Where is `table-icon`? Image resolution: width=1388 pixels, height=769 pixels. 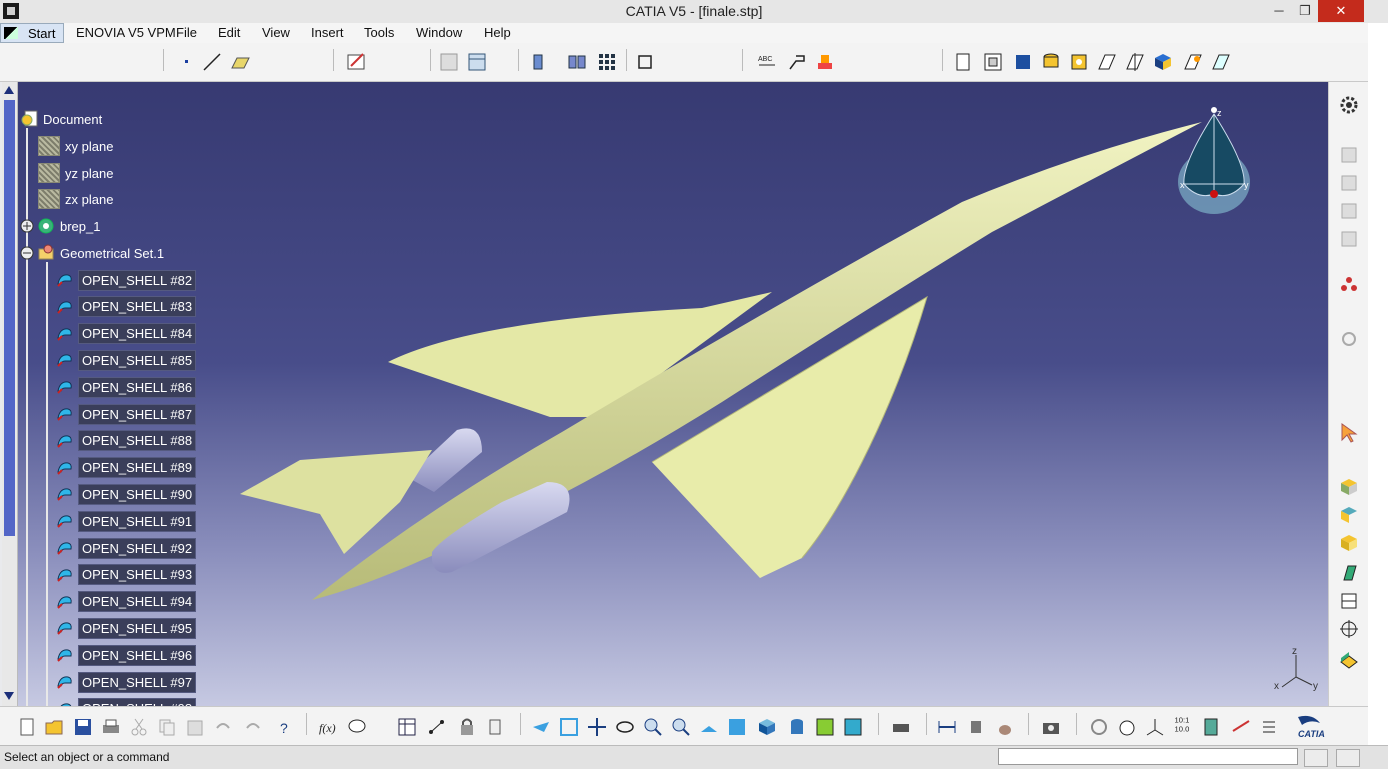
table-icon is located at coordinates (477, 62).